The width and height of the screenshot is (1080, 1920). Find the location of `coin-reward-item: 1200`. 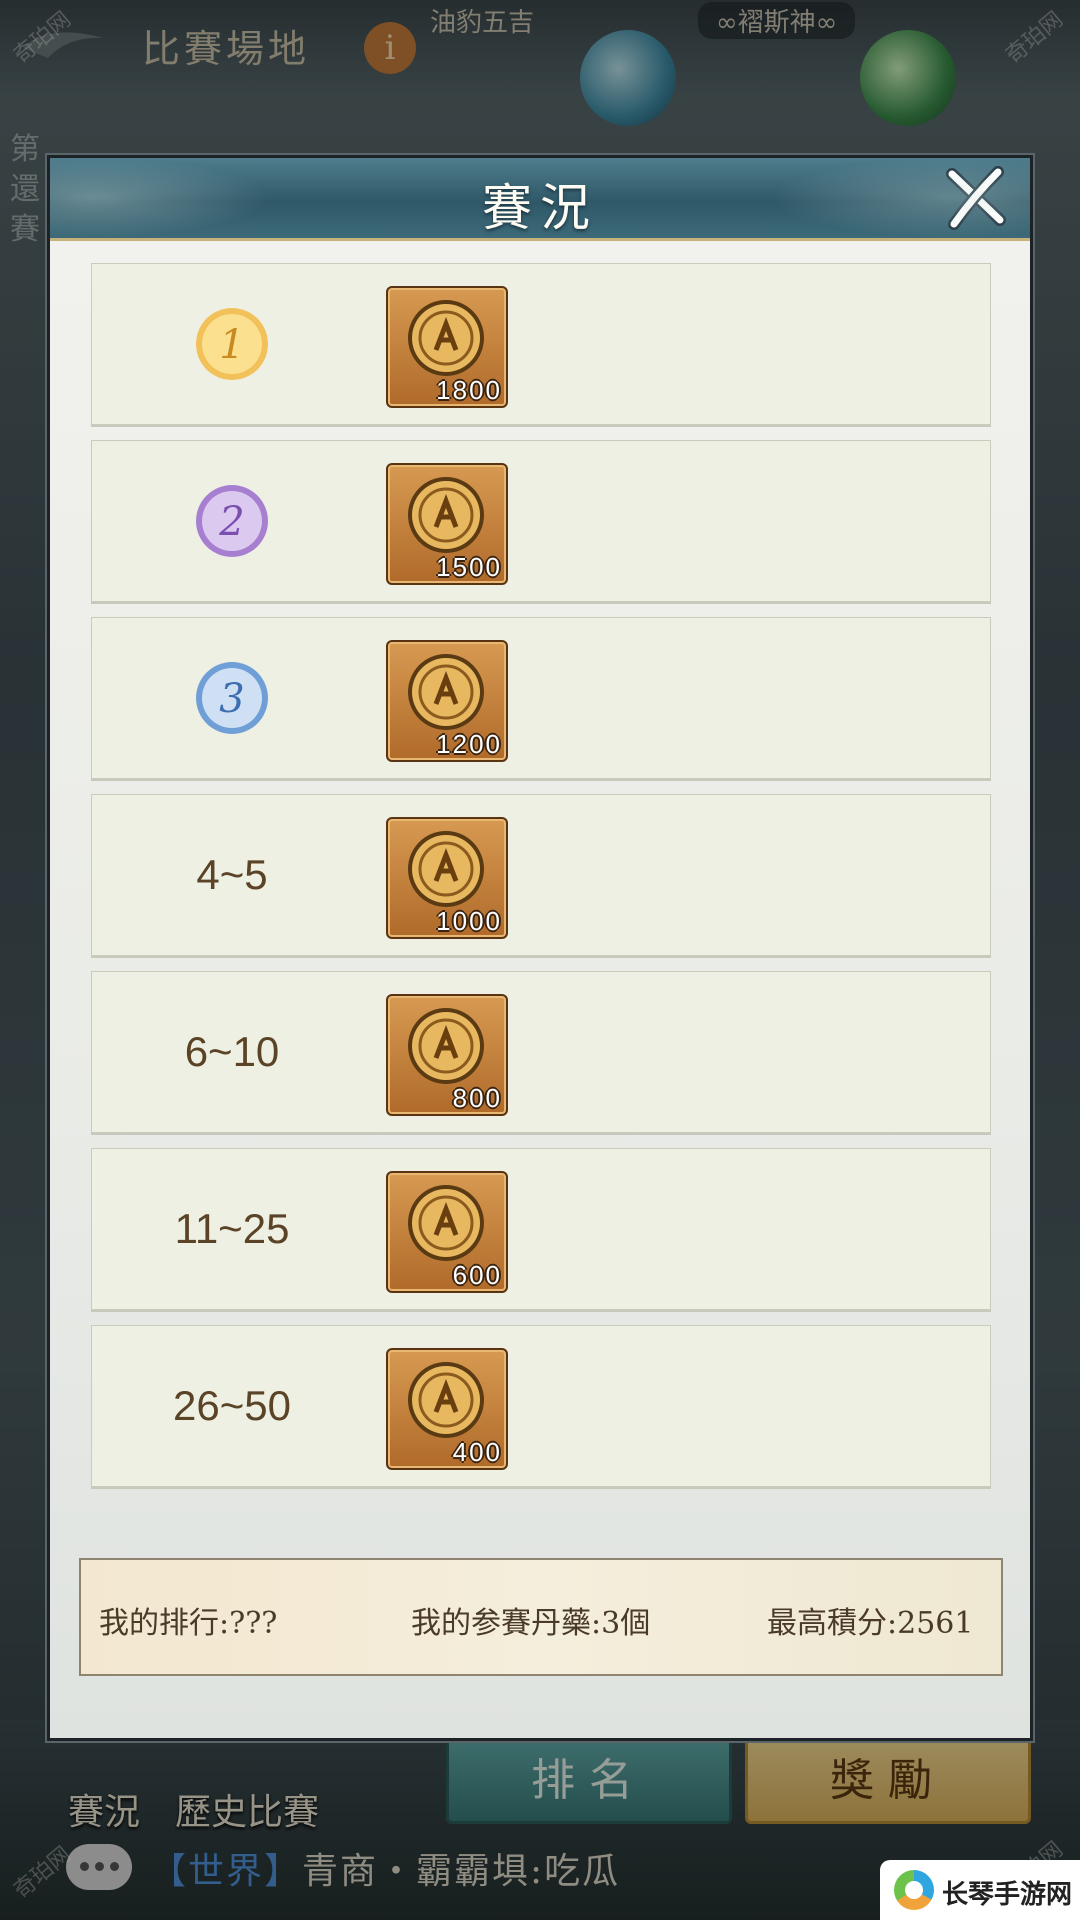

coin-reward-item: 1200 is located at coordinates (447, 701).